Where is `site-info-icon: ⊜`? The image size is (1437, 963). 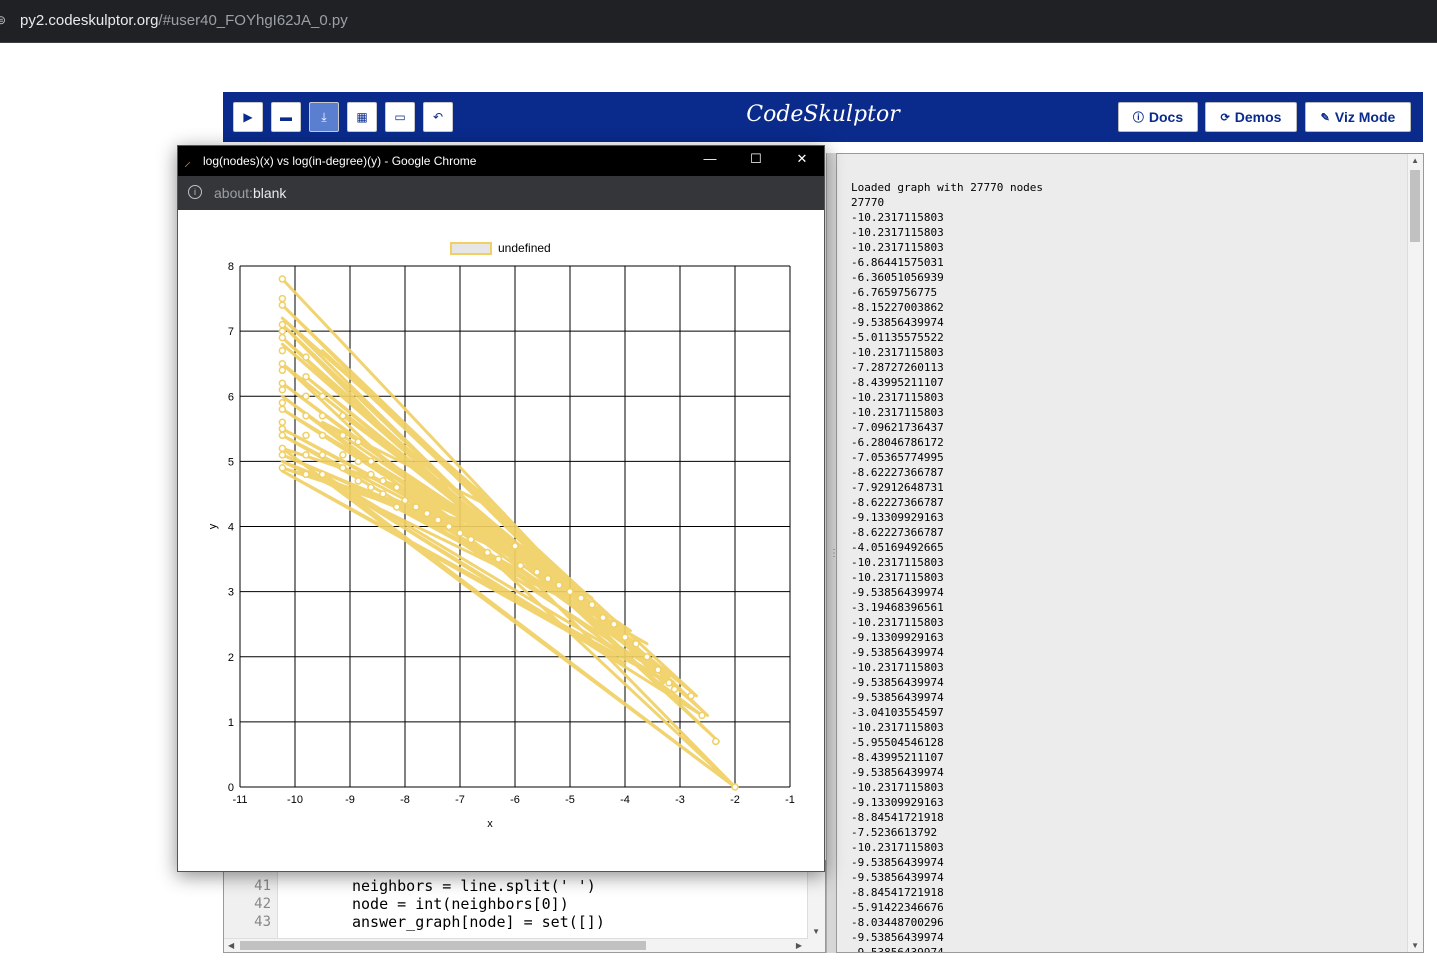 site-info-icon: ⊜ is located at coordinates (4, 20).